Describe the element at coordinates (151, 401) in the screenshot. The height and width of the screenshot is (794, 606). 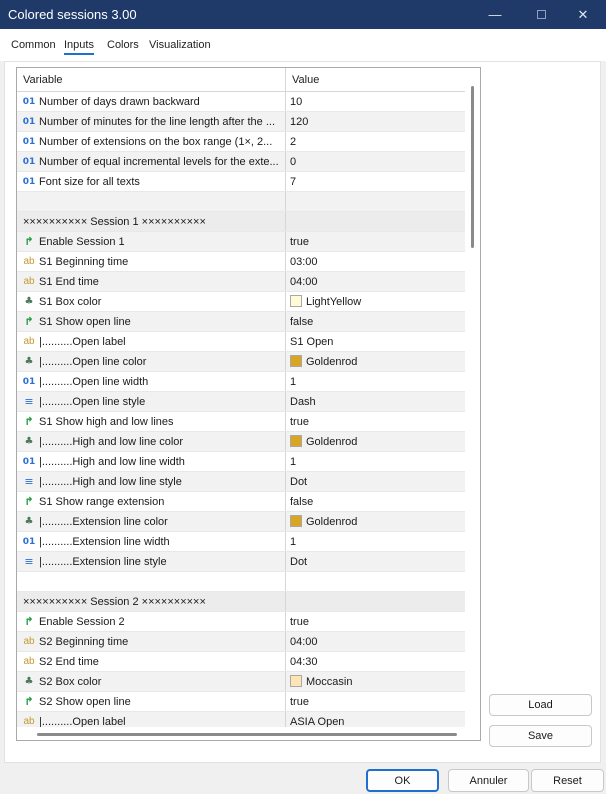
I see `variable-cell: ≡ |..........Open line style` at that location.